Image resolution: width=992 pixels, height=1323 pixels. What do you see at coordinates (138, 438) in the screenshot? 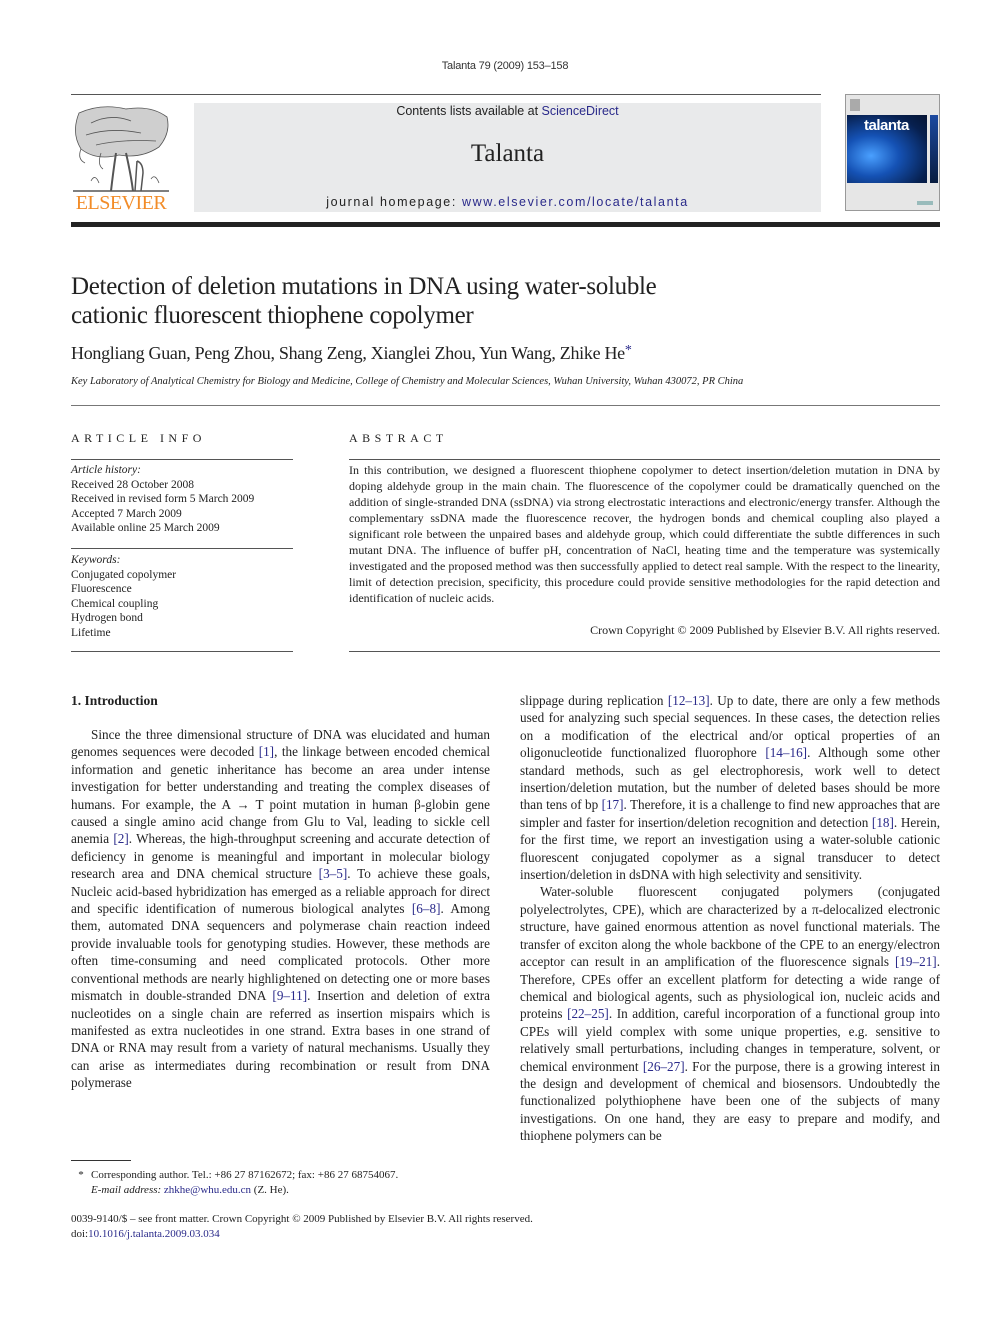
I see `article-info-heading: ARTICLE INFO` at bounding box center [138, 438].